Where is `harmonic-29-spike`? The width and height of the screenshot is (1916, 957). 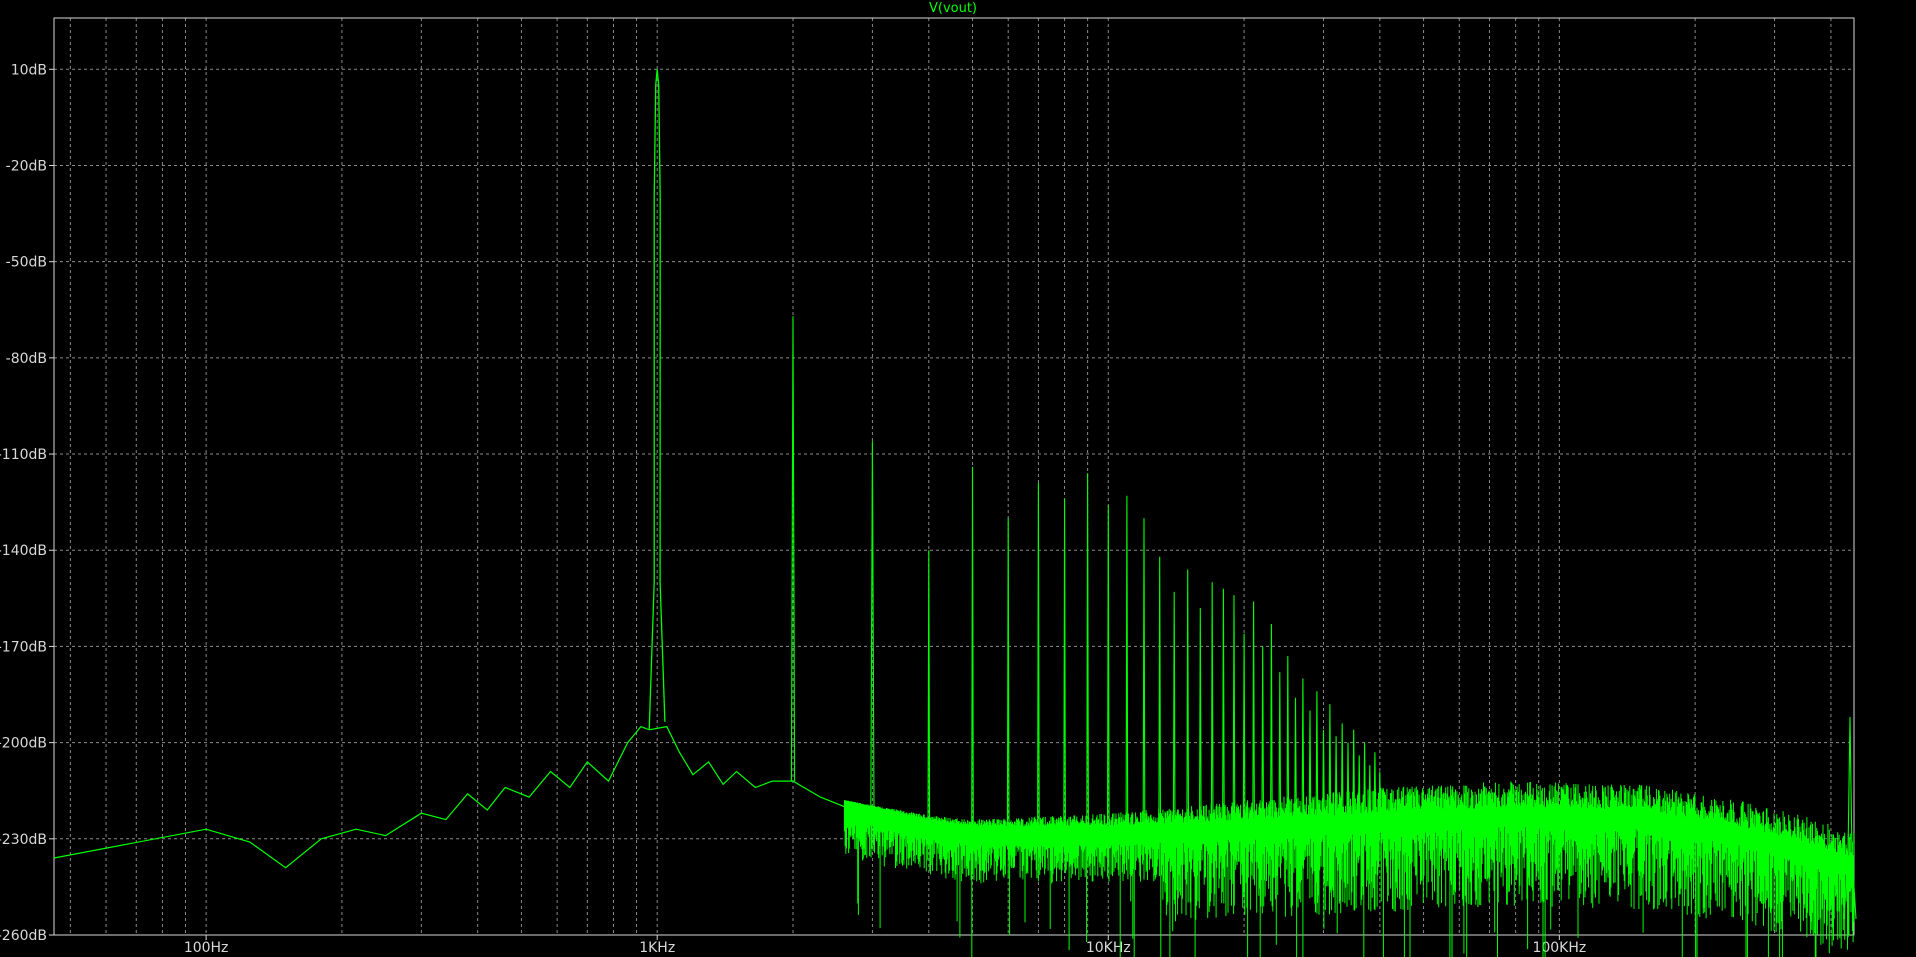 harmonic-29-spike is located at coordinates (1317, 757).